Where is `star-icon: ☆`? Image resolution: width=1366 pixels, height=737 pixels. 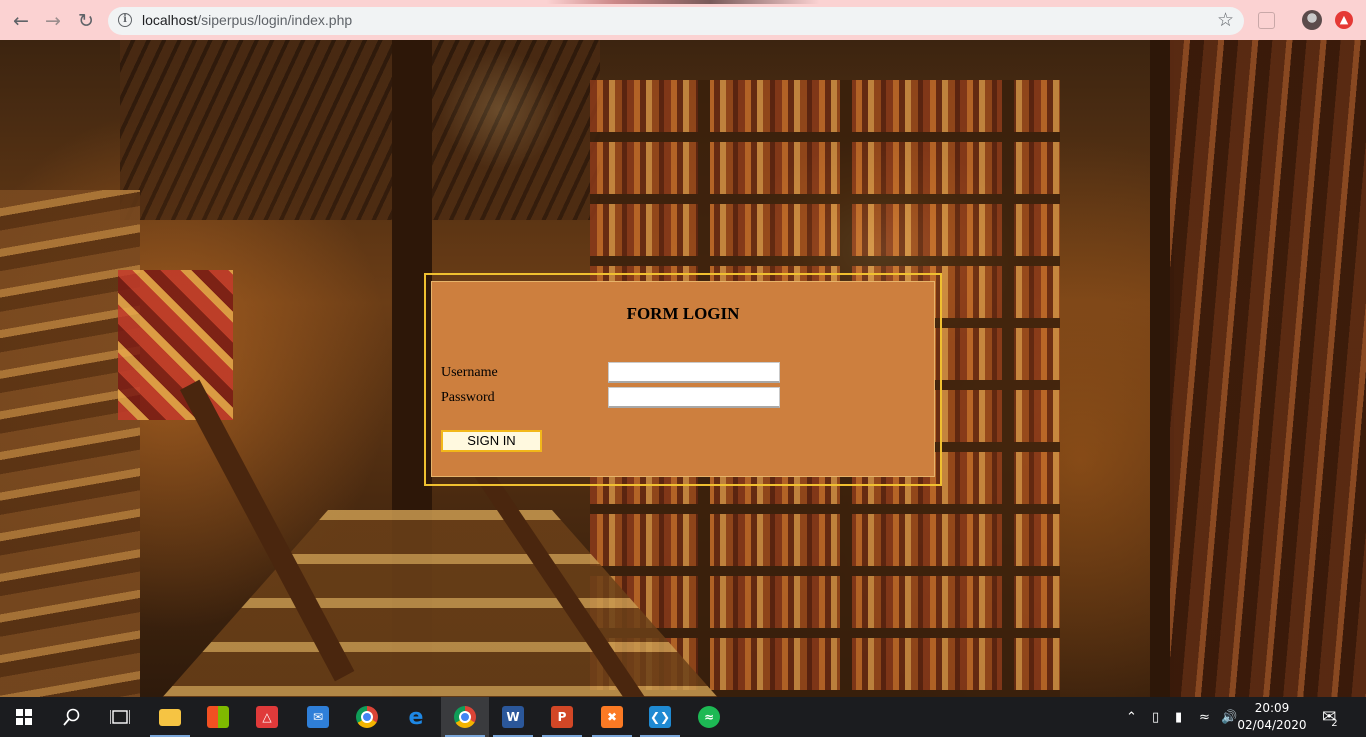 star-icon: ☆ is located at coordinates (1225, 20).